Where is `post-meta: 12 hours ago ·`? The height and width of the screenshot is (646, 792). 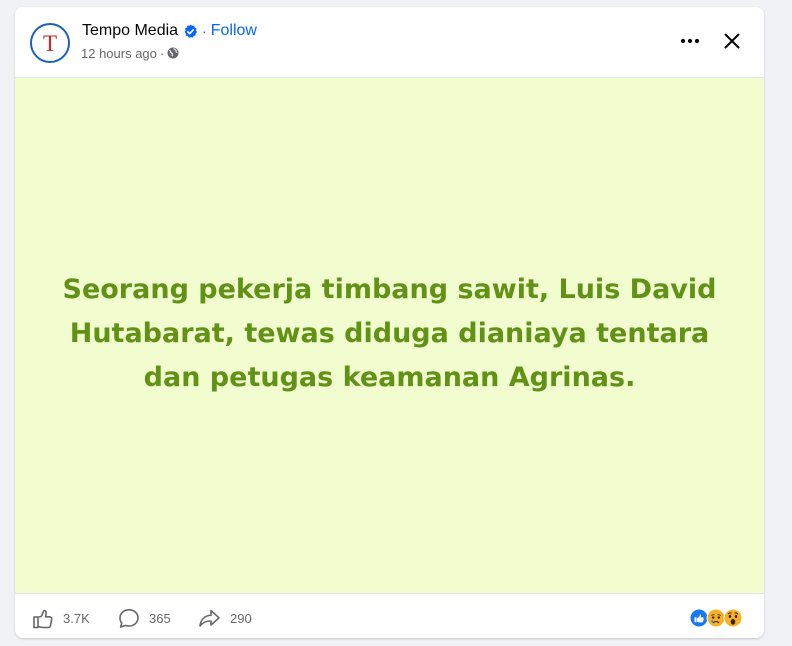
post-meta: 12 hours ago · is located at coordinates (130, 53).